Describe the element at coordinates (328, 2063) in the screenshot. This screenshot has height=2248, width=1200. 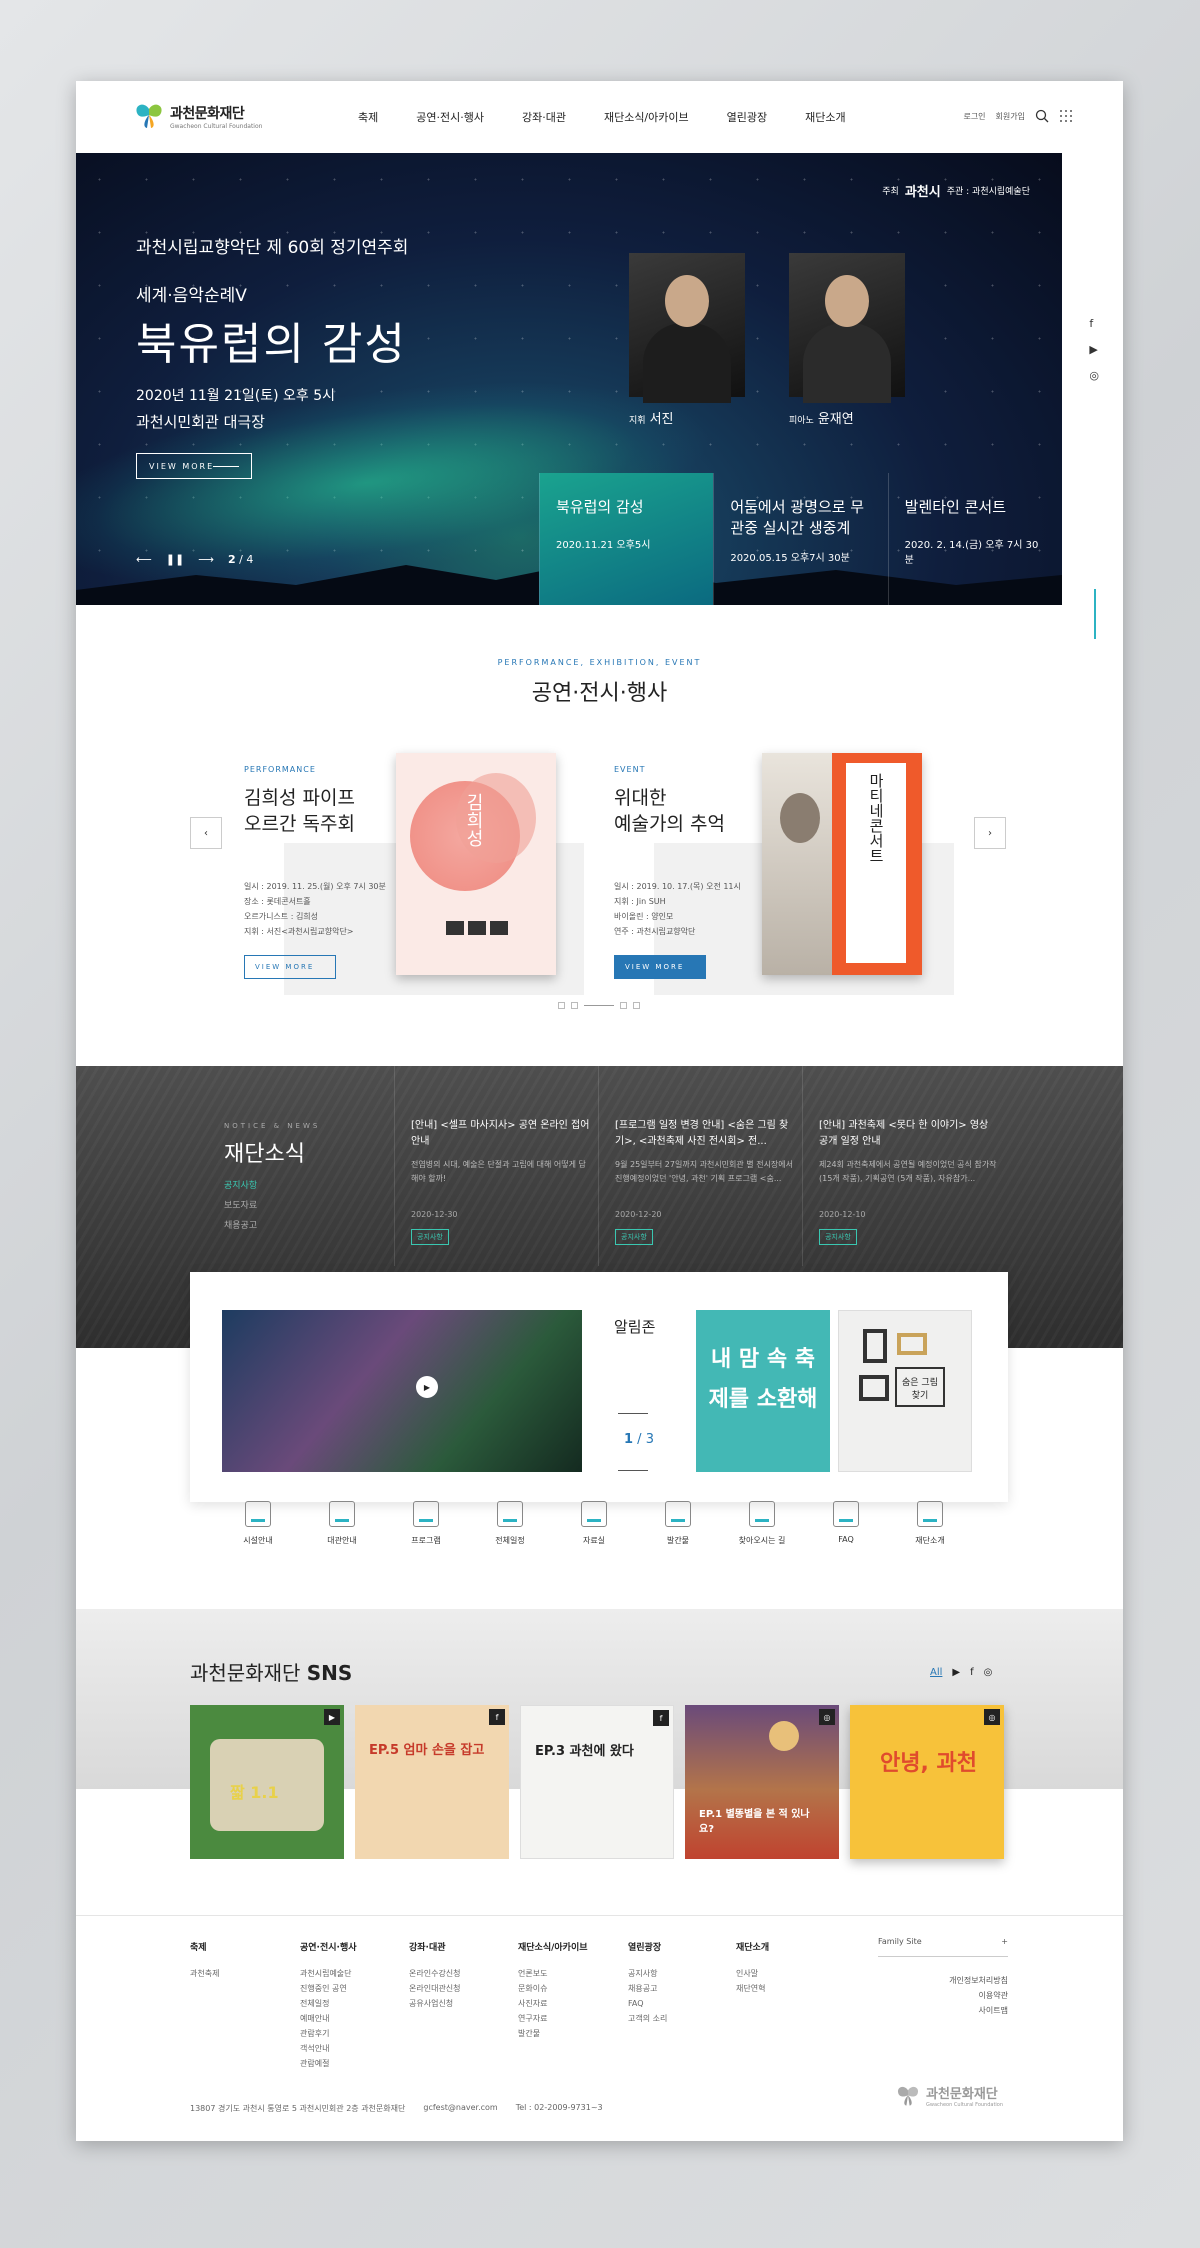
I see `footer-link: 관람예절` at that location.